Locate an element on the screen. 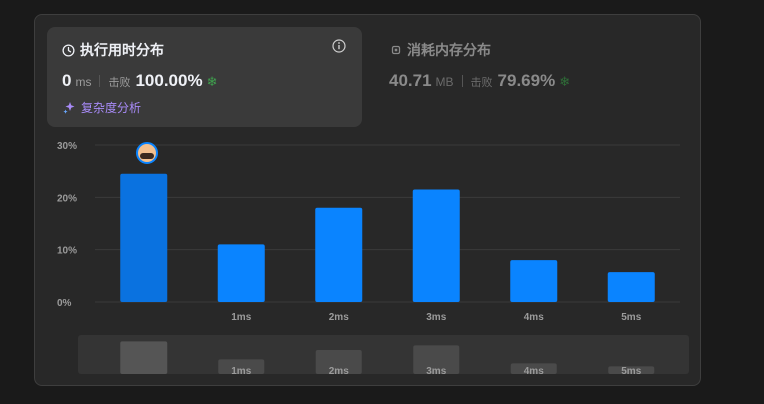 This screenshot has height=404, width=764. overview-tick-label: 3ms is located at coordinates (436, 371).